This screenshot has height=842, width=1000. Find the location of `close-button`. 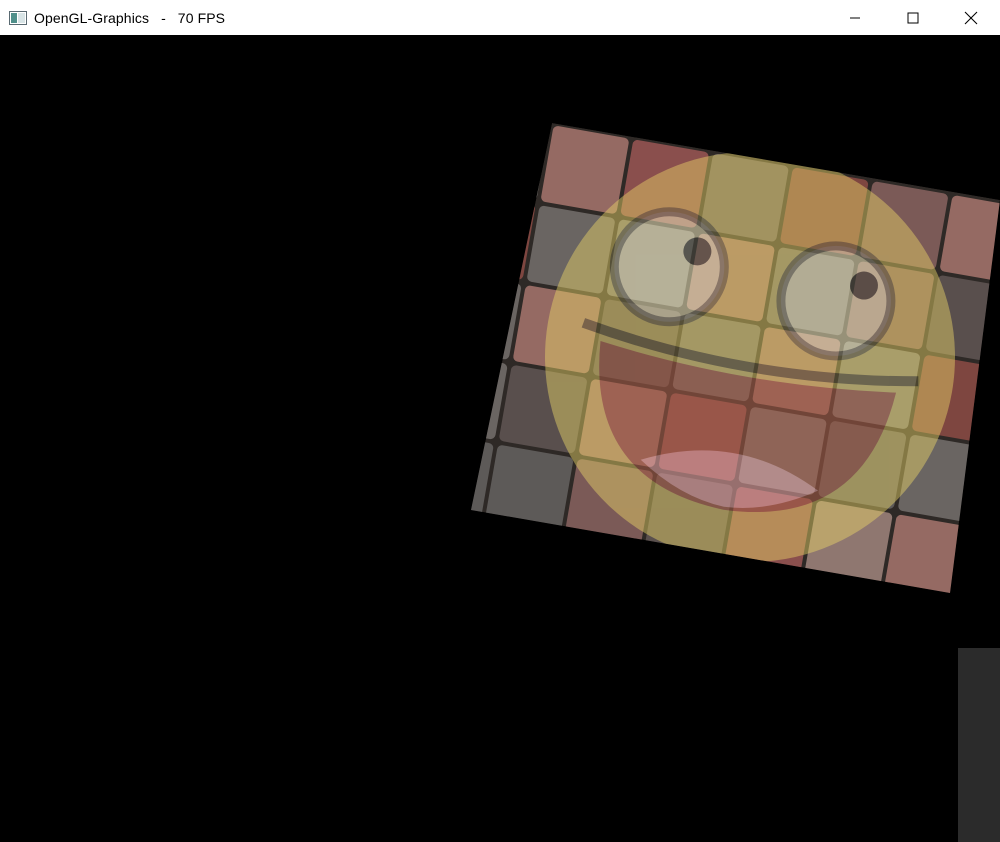

close-button is located at coordinates (971, 17).